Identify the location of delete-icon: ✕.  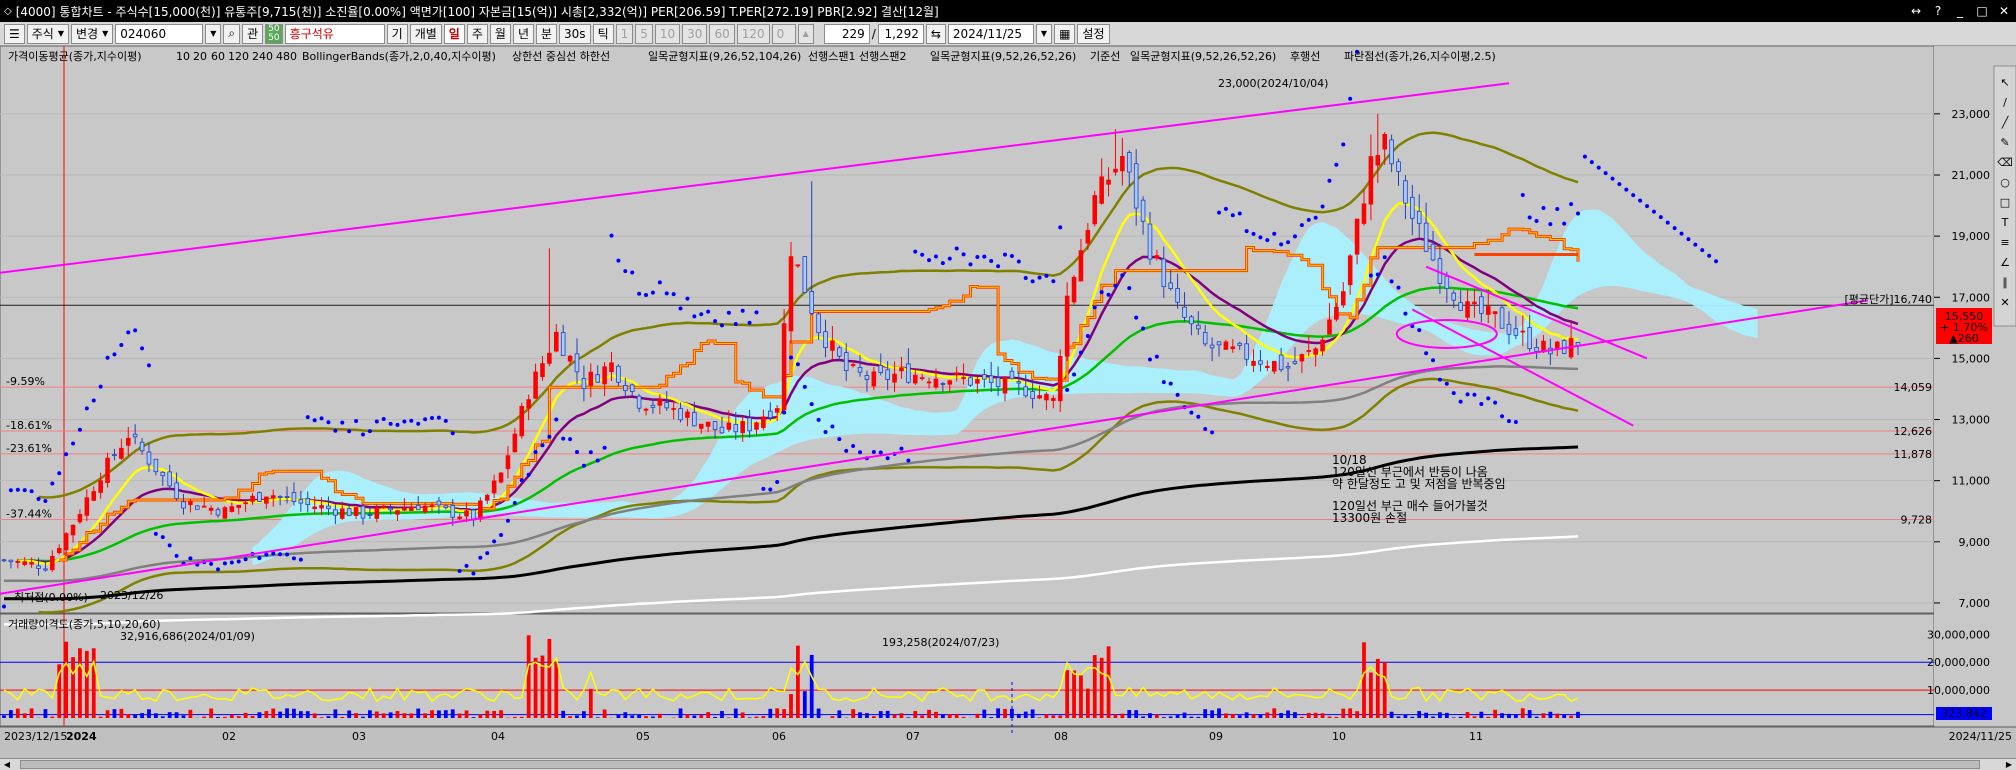
(2004, 302).